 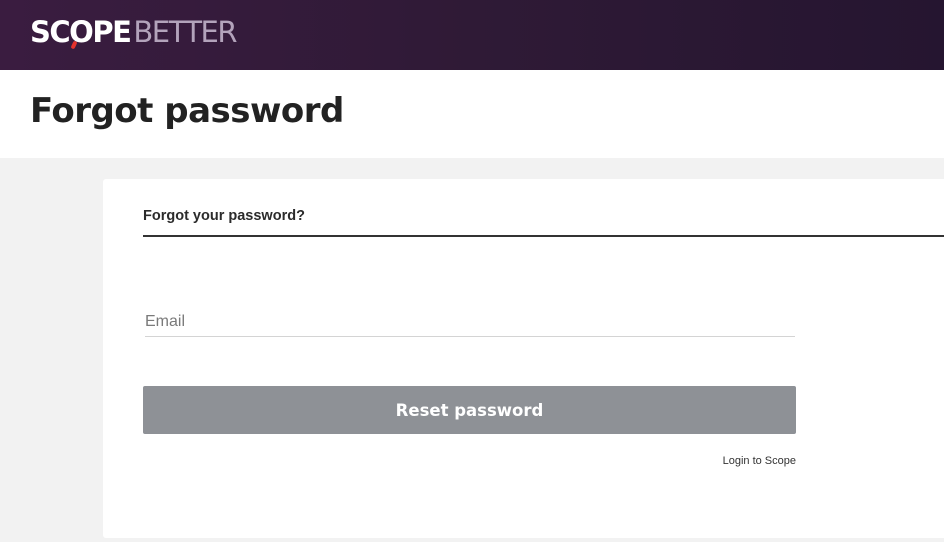 I want to click on email-field, so click(x=470, y=322).